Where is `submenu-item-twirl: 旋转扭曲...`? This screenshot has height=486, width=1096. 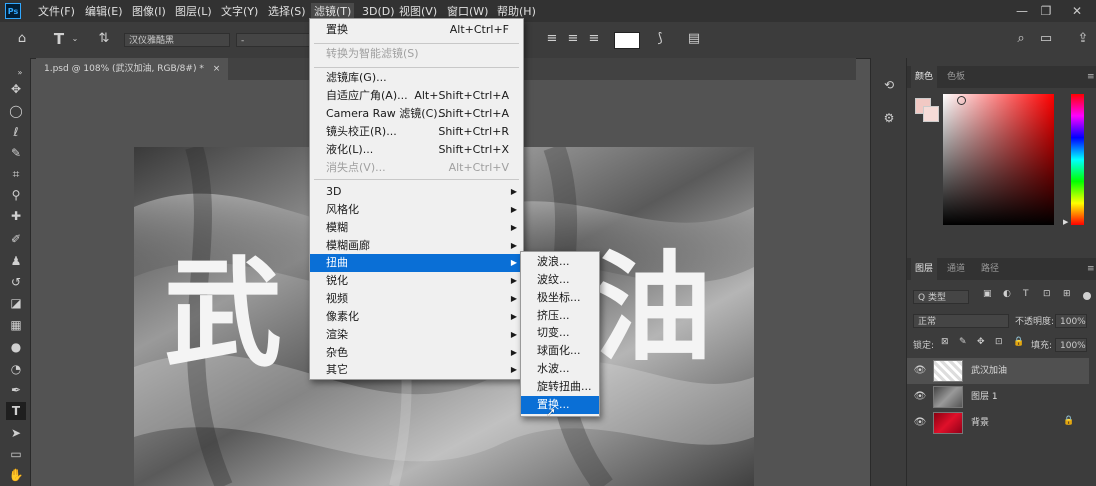
submenu-item-twirl: 旋转扭曲... is located at coordinates (560, 387).